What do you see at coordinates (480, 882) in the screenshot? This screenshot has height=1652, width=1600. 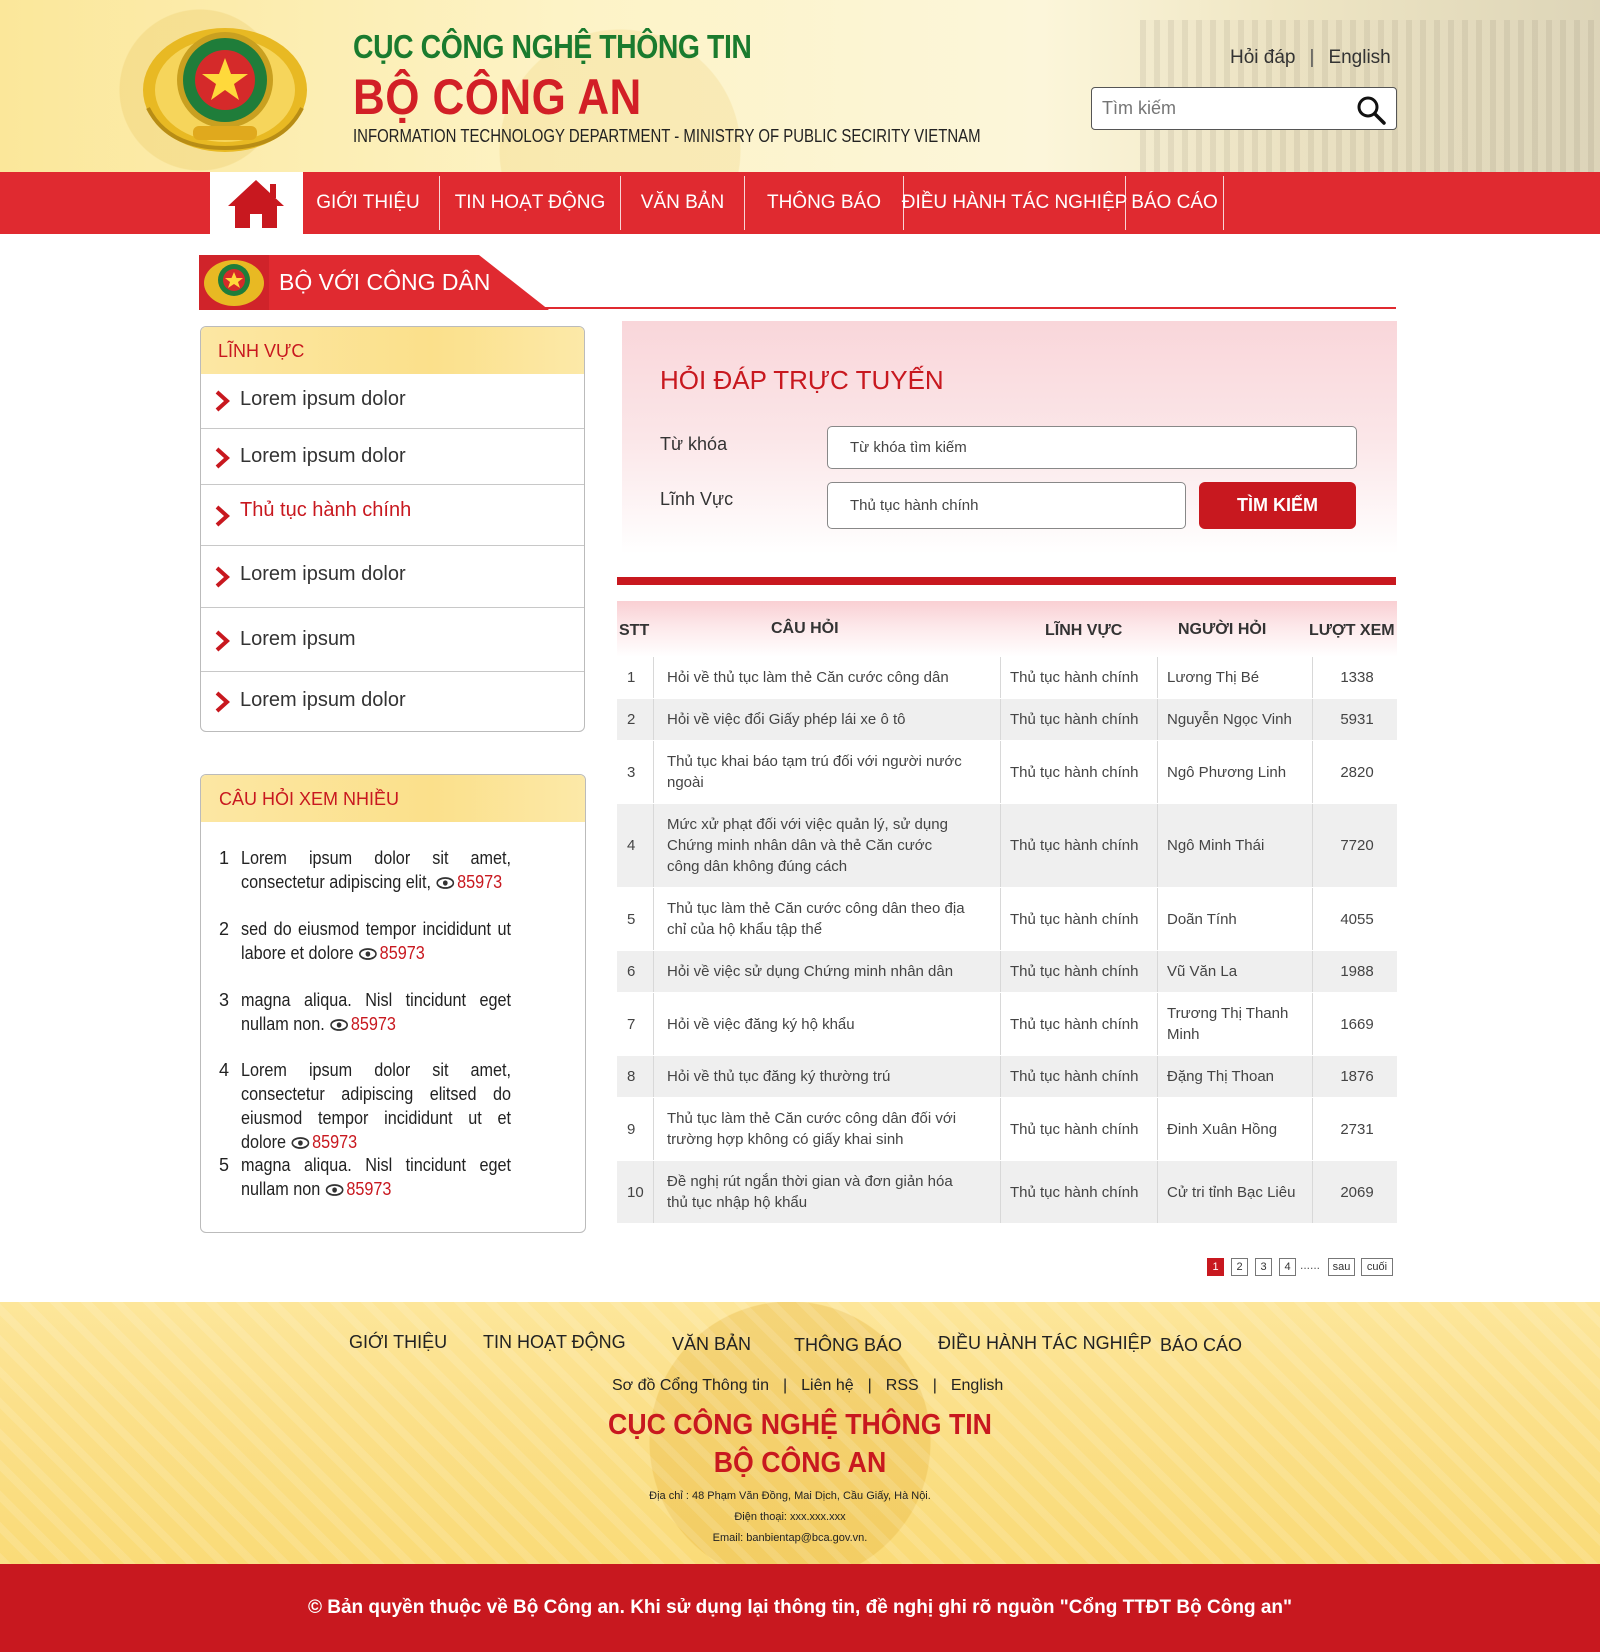 I see `popular-question-views: 85973` at bounding box center [480, 882].